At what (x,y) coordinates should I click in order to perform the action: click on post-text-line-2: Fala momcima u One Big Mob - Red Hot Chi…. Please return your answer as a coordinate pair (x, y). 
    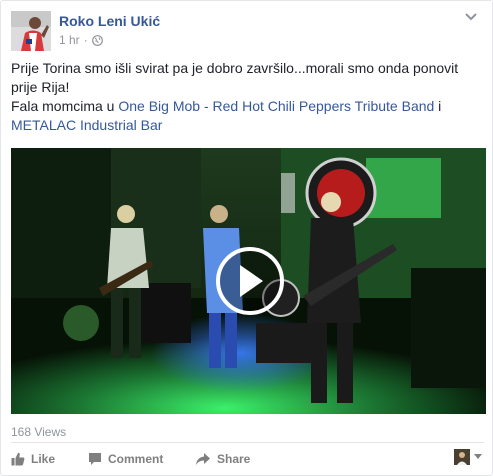
    Looking at the image, I should click on (246, 116).